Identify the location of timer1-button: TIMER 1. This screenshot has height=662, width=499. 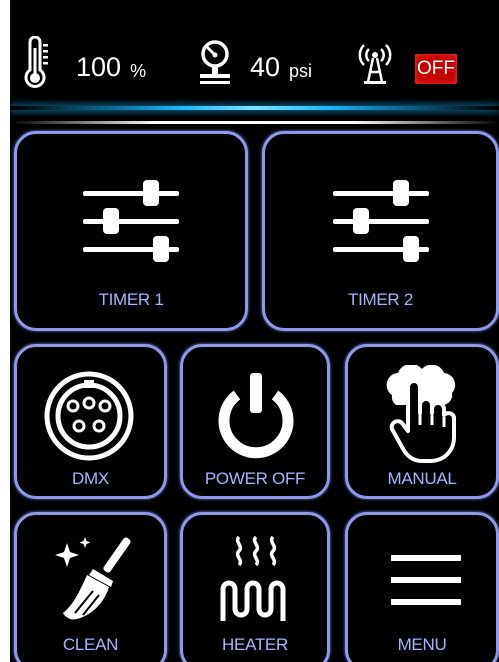
(131, 231).